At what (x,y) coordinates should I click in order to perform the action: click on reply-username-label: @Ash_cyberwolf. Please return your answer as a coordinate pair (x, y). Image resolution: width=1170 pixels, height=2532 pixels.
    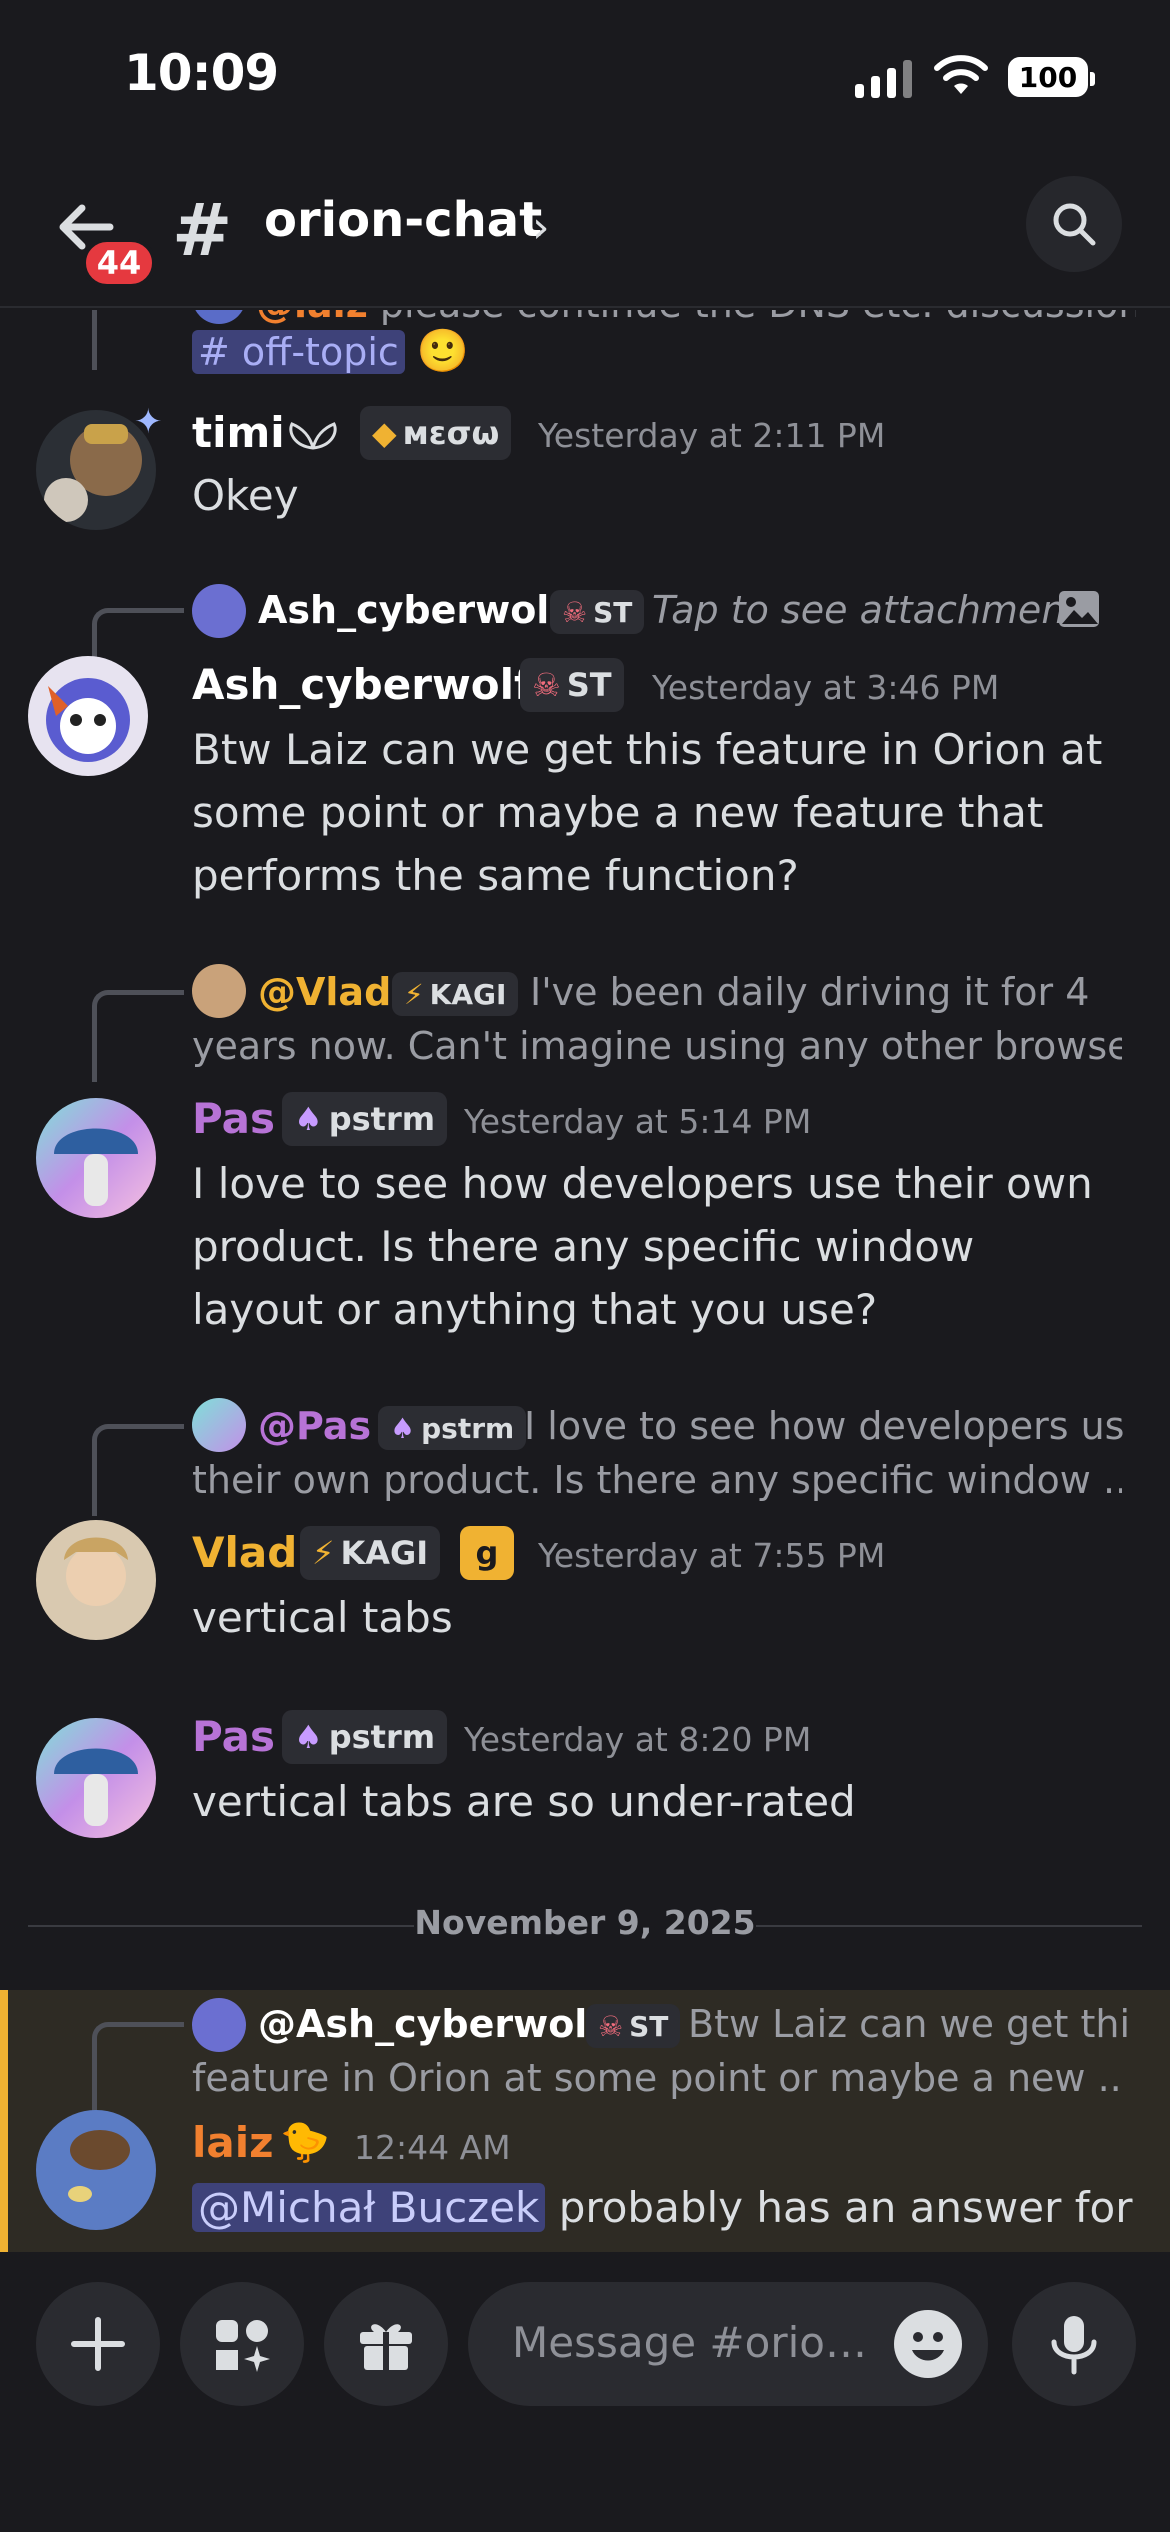
    Looking at the image, I should click on (431, 2024).